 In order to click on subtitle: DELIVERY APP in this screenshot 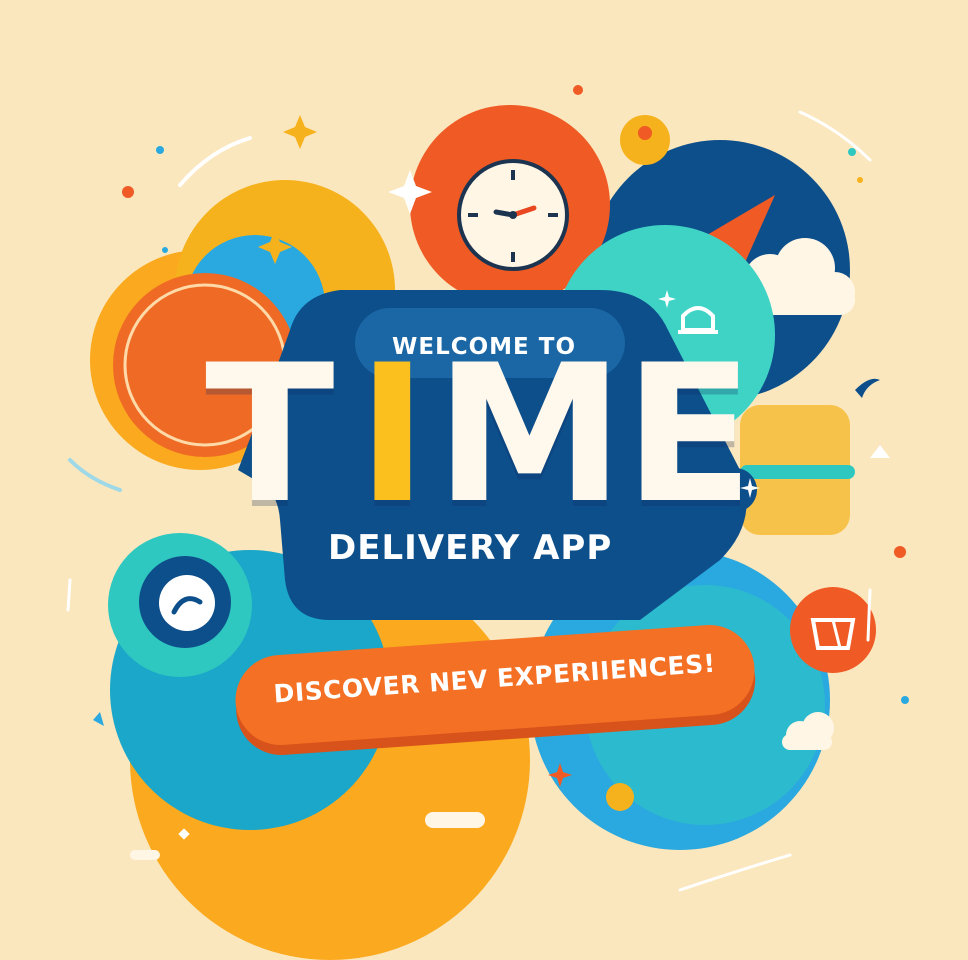, I will do `click(470, 548)`.